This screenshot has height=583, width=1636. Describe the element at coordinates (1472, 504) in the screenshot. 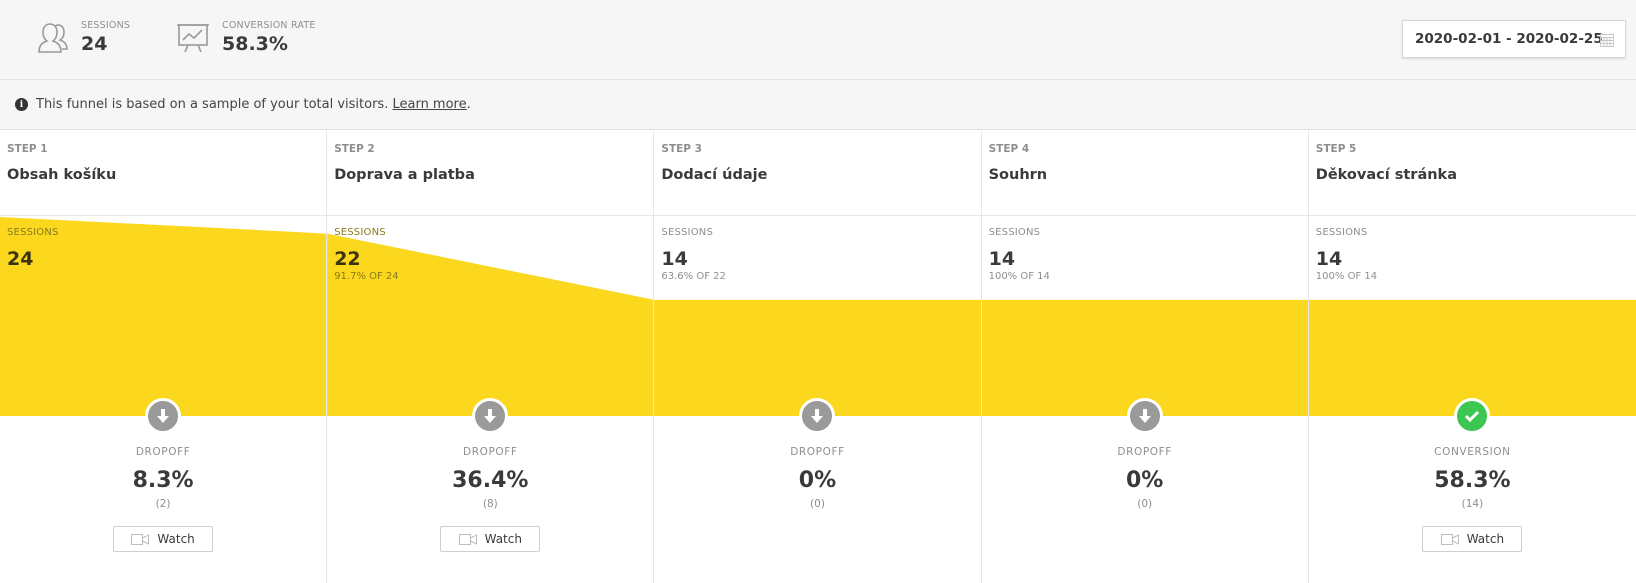

I see `step-outcome-count: (14)` at that location.